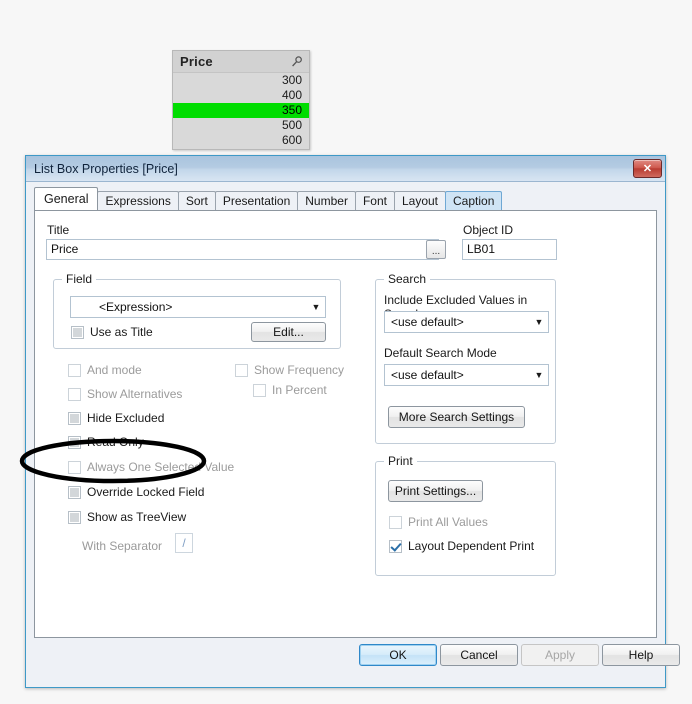 Image resolution: width=692 pixels, height=704 pixels. I want to click on override-locked-field-checkbox: Override Locked Field, so click(136, 492).